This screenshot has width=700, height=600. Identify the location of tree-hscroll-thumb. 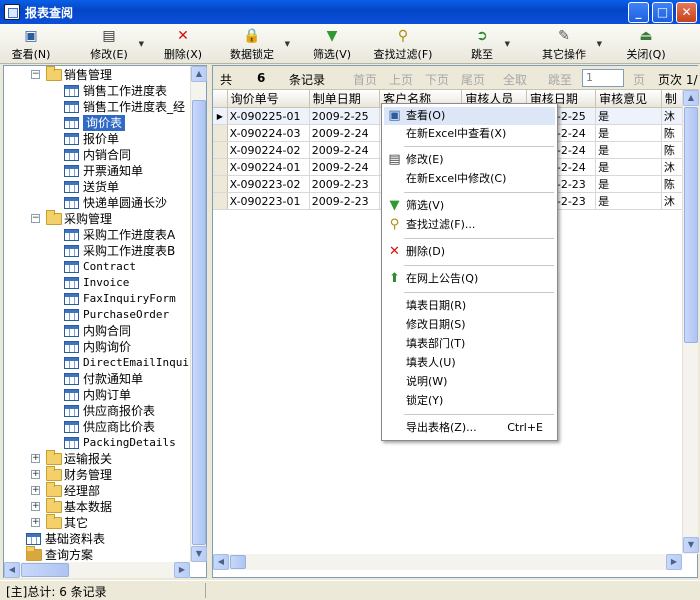
(45, 570).